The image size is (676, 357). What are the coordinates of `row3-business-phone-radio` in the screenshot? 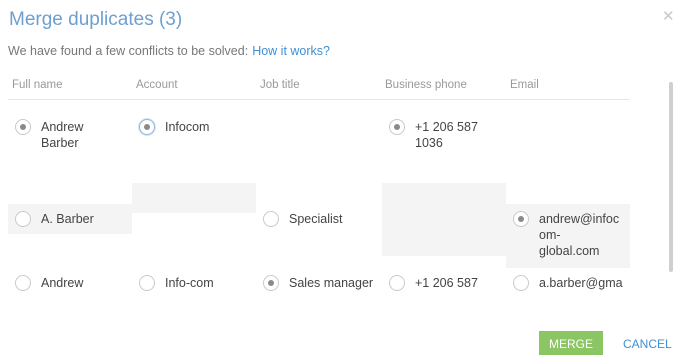 It's located at (397, 283).